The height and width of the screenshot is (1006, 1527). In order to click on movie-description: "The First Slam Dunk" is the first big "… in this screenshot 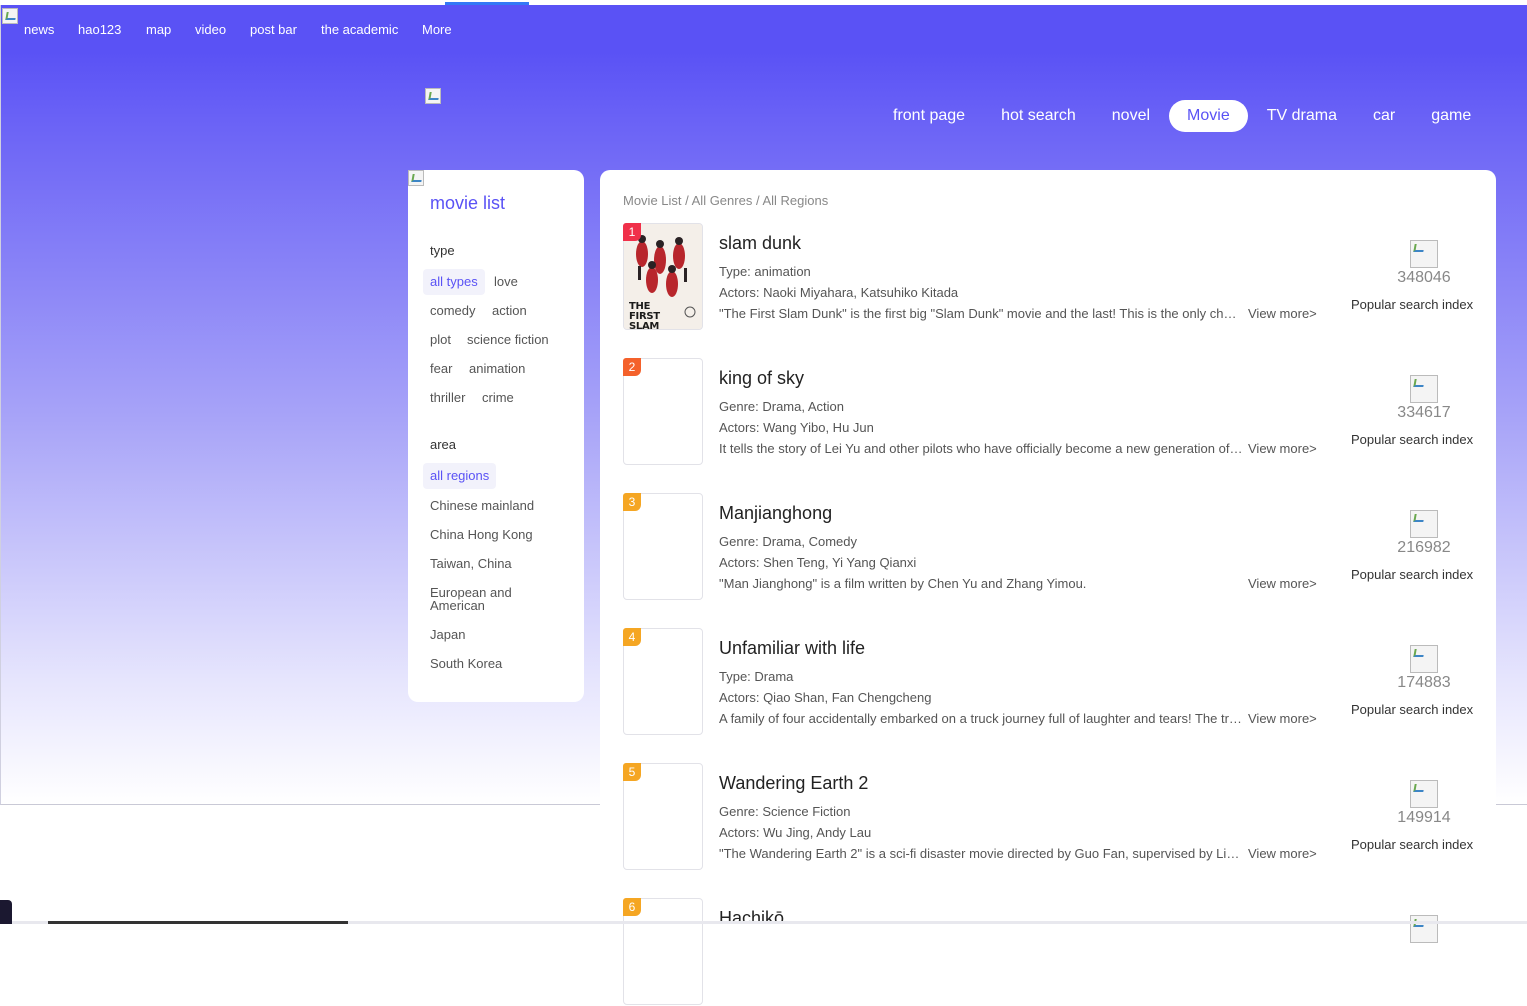, I will do `click(981, 313)`.